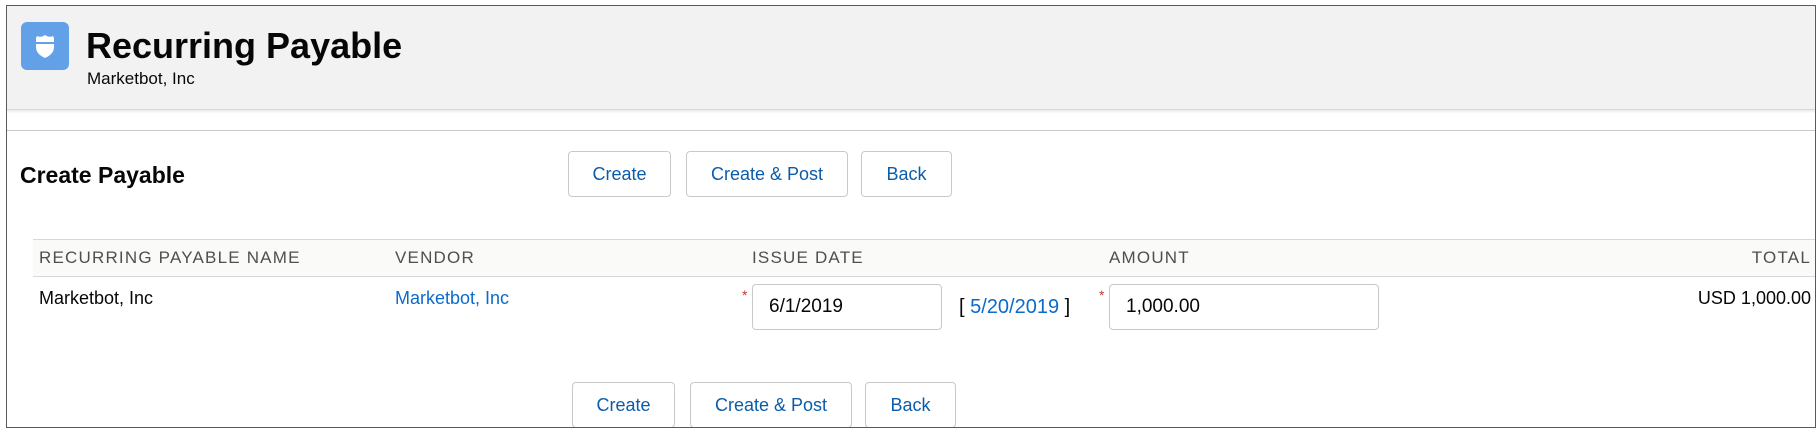  I want to click on prior-date-link: 5/20/2019, so click(1014, 307).